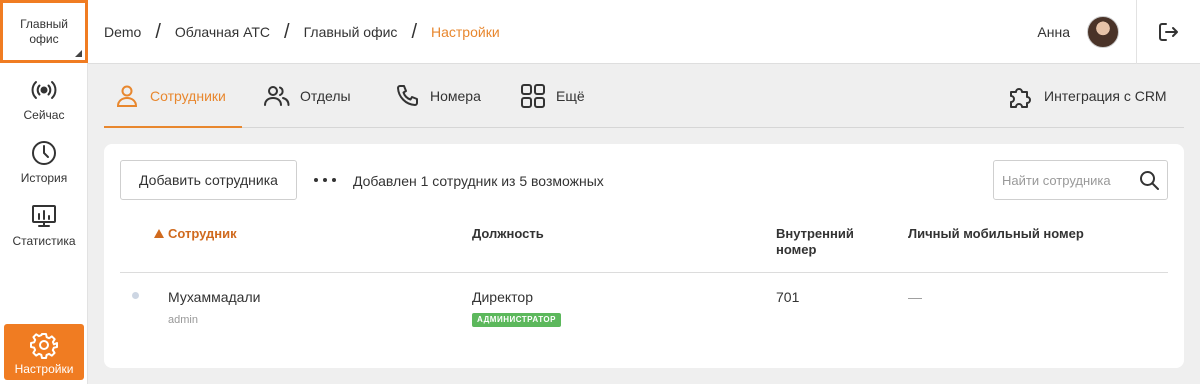 This screenshot has width=1200, height=384. Describe the element at coordinates (788, 297) in the screenshot. I see `employee-extension: 701` at that location.